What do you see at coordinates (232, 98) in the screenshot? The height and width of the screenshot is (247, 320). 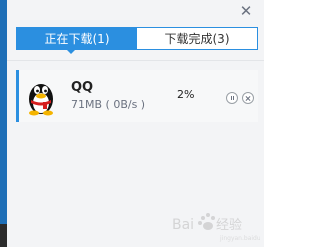 I see `pause-icon` at bounding box center [232, 98].